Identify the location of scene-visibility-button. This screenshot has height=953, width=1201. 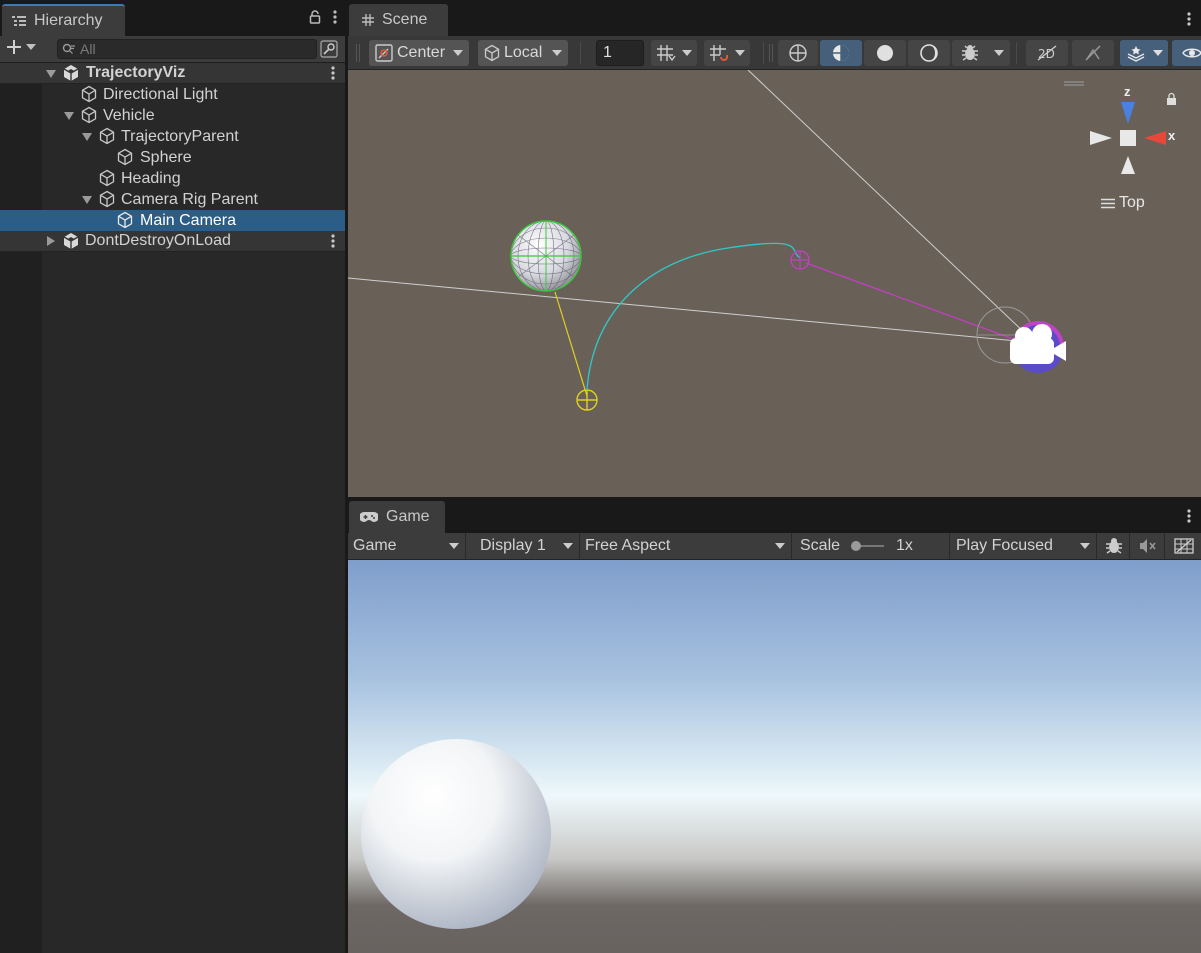
(1186, 53).